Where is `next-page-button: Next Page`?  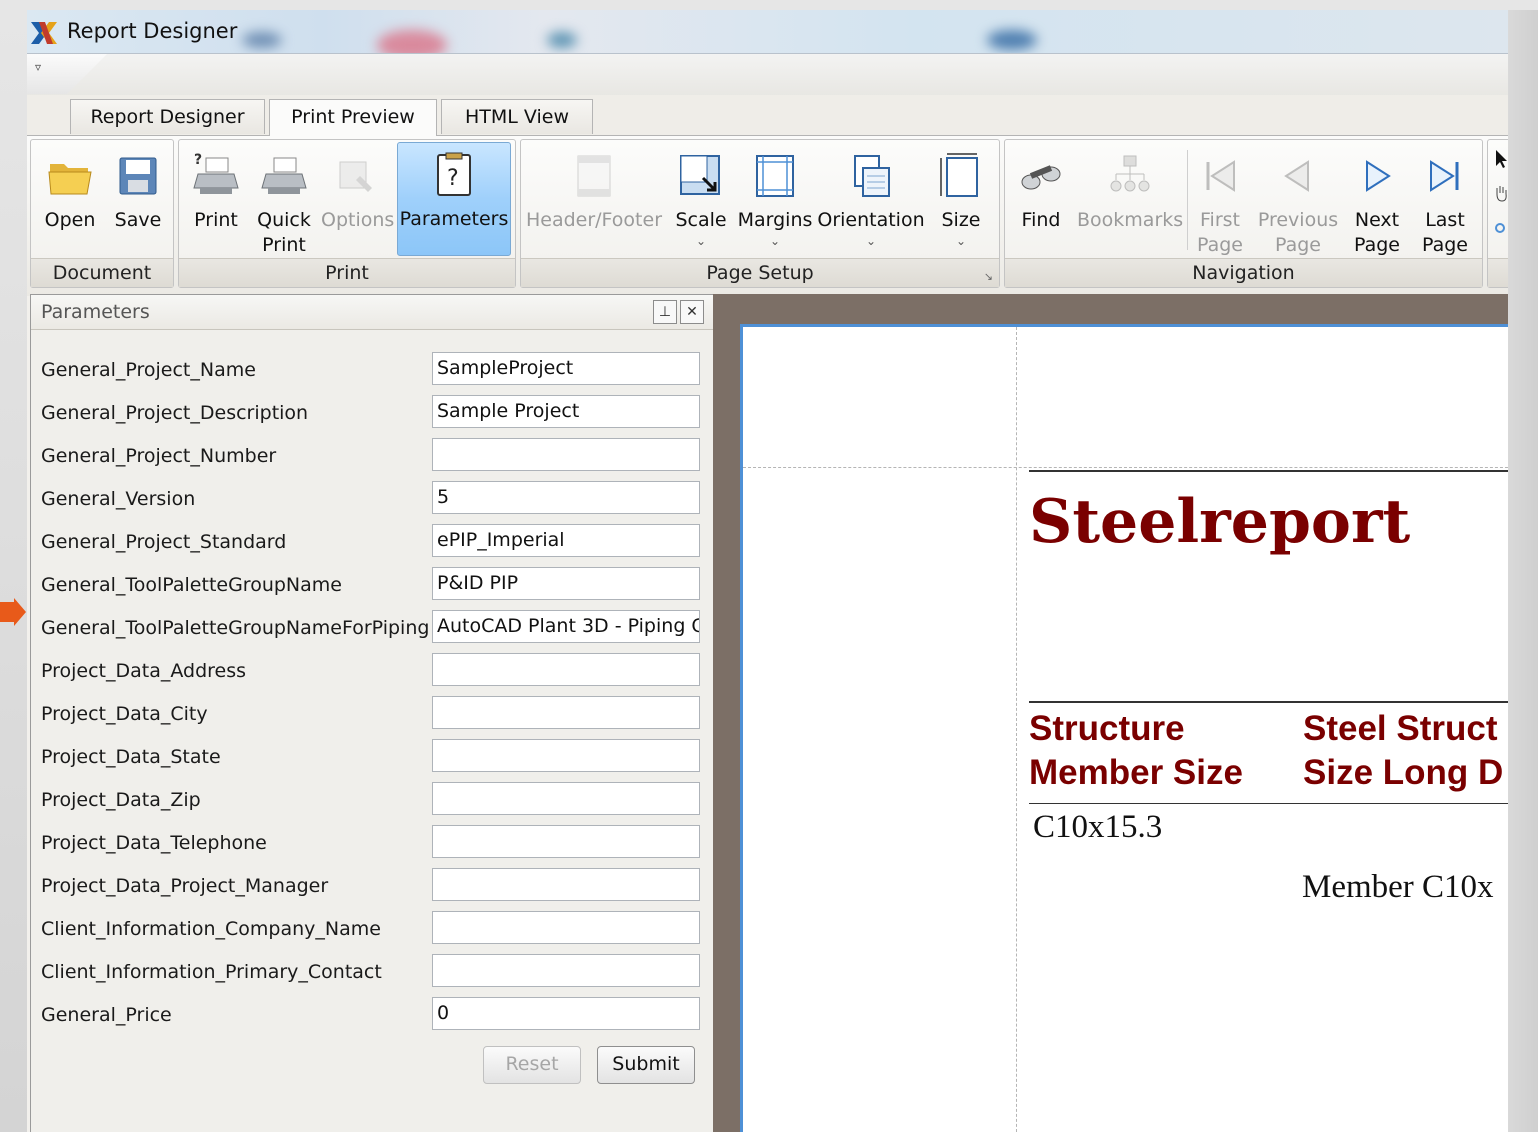 next-page-button: Next Page is located at coordinates (1377, 202).